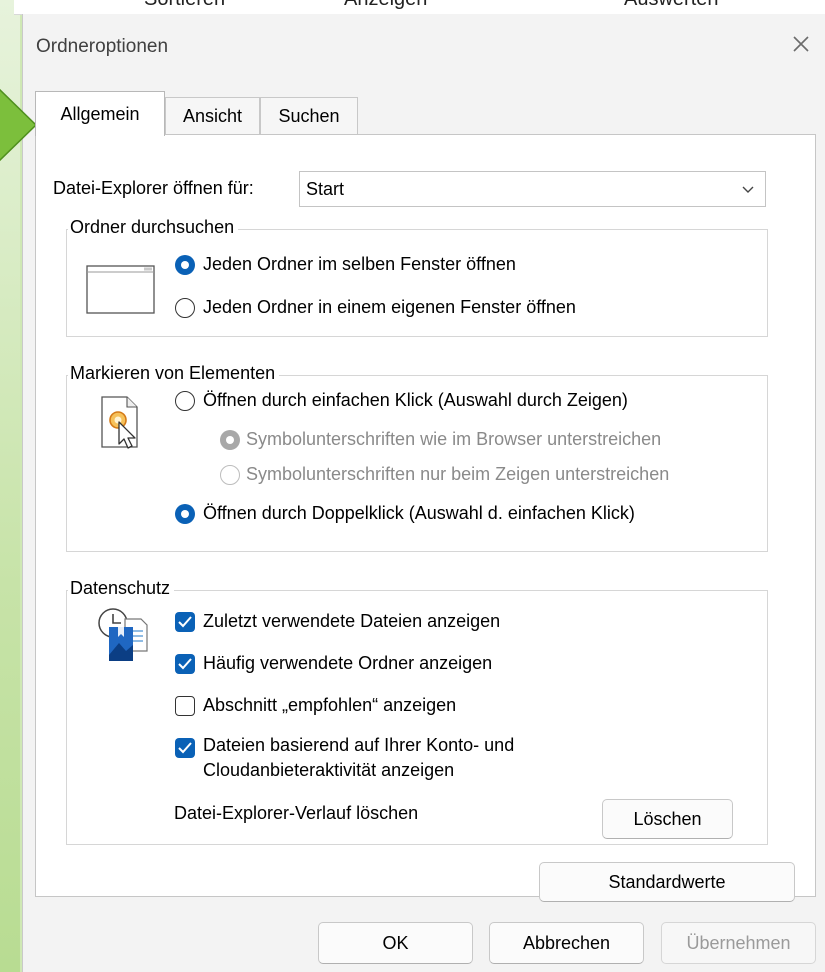 Image resolution: width=825 pixels, height=972 pixels. What do you see at coordinates (385, 5) in the screenshot?
I see `toolbar-view: Anzeigen` at bounding box center [385, 5].